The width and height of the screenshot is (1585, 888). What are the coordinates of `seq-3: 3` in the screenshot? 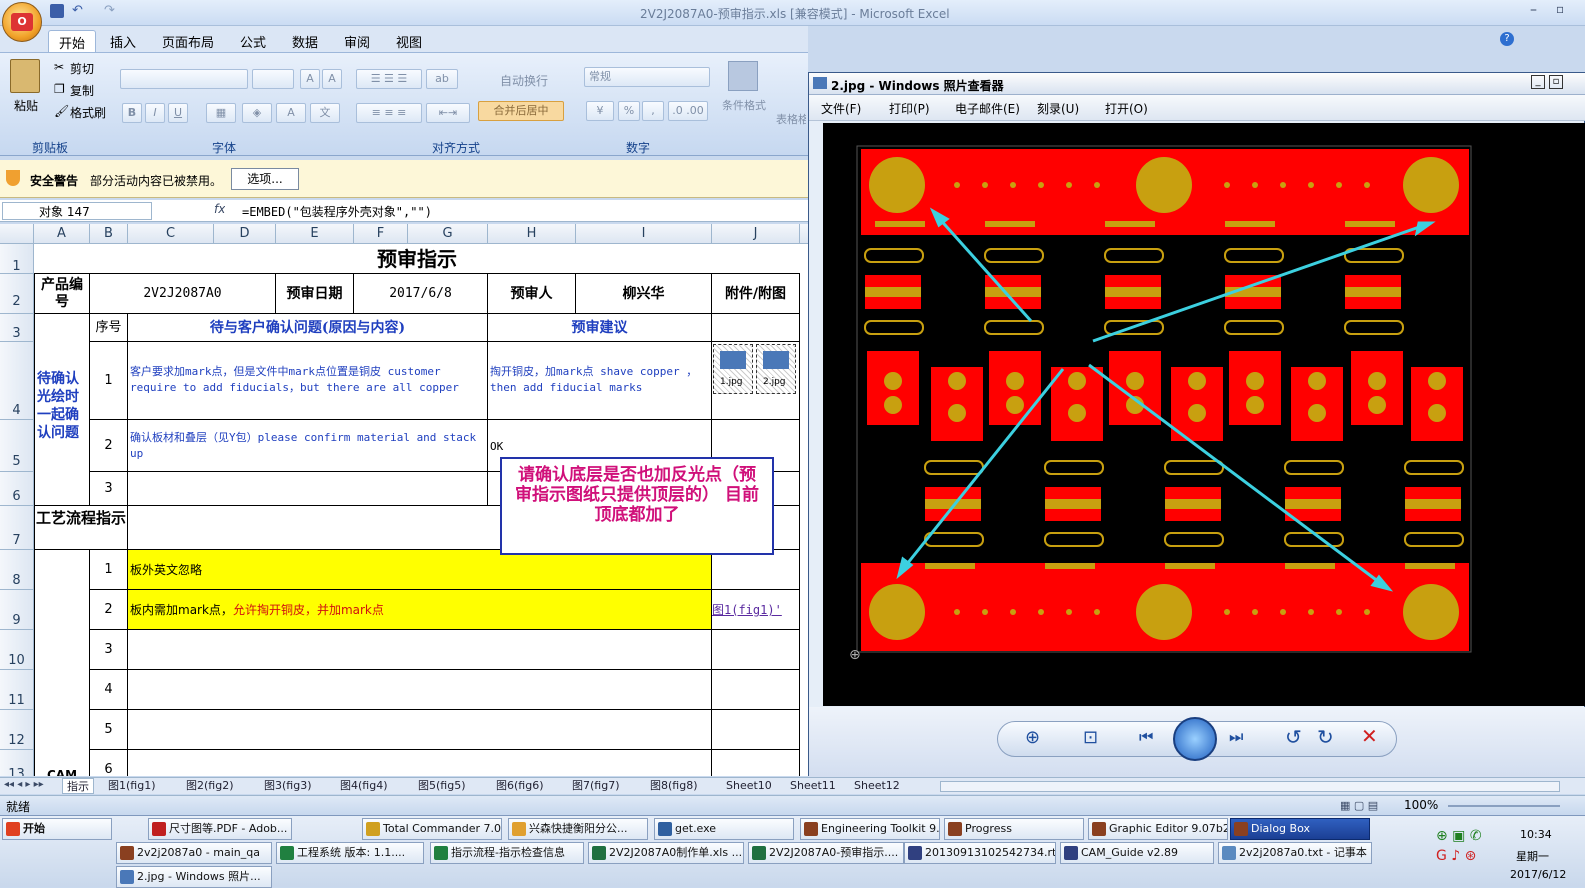 It's located at (109, 489).